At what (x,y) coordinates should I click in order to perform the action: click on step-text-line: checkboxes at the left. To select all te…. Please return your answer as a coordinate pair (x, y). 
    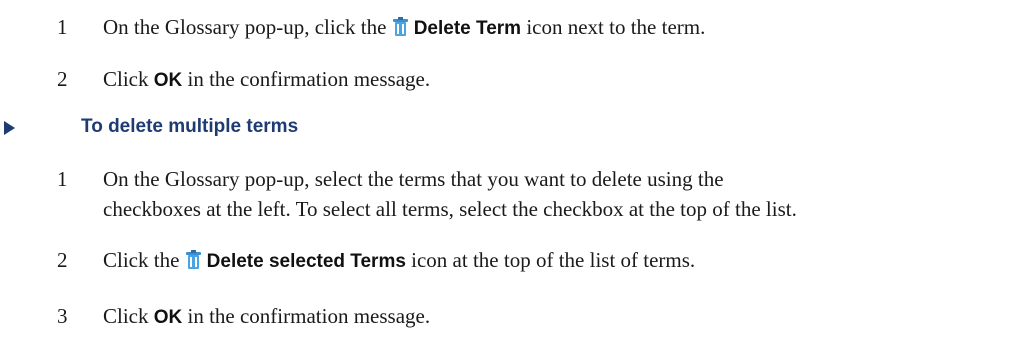
    Looking at the image, I should click on (450, 209).